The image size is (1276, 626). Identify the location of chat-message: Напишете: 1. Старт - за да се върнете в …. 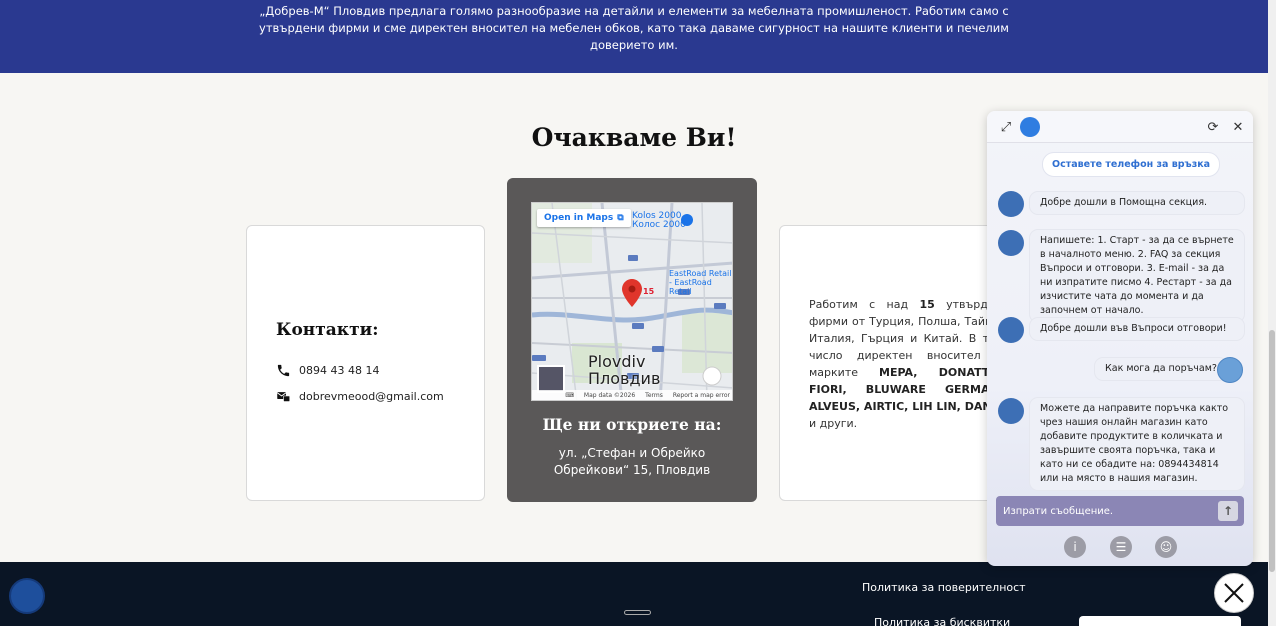
(1137, 276).